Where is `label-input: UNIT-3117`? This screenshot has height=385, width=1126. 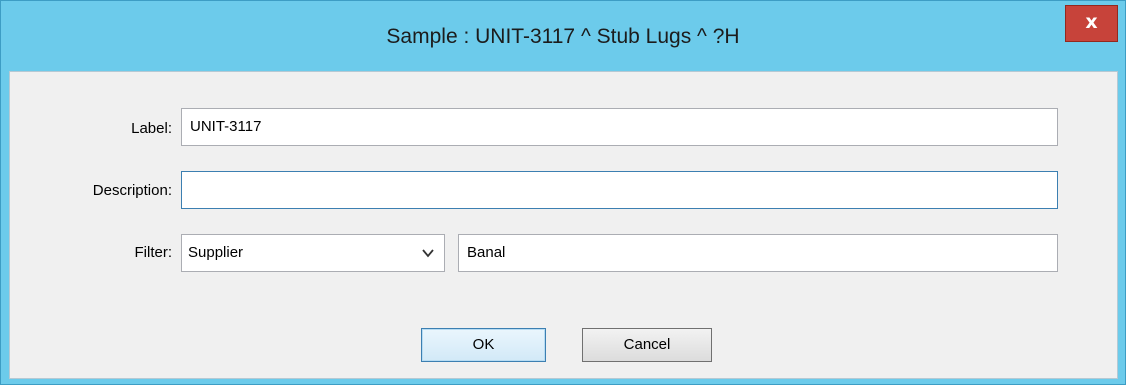
label-input: UNIT-3117 is located at coordinates (619, 127).